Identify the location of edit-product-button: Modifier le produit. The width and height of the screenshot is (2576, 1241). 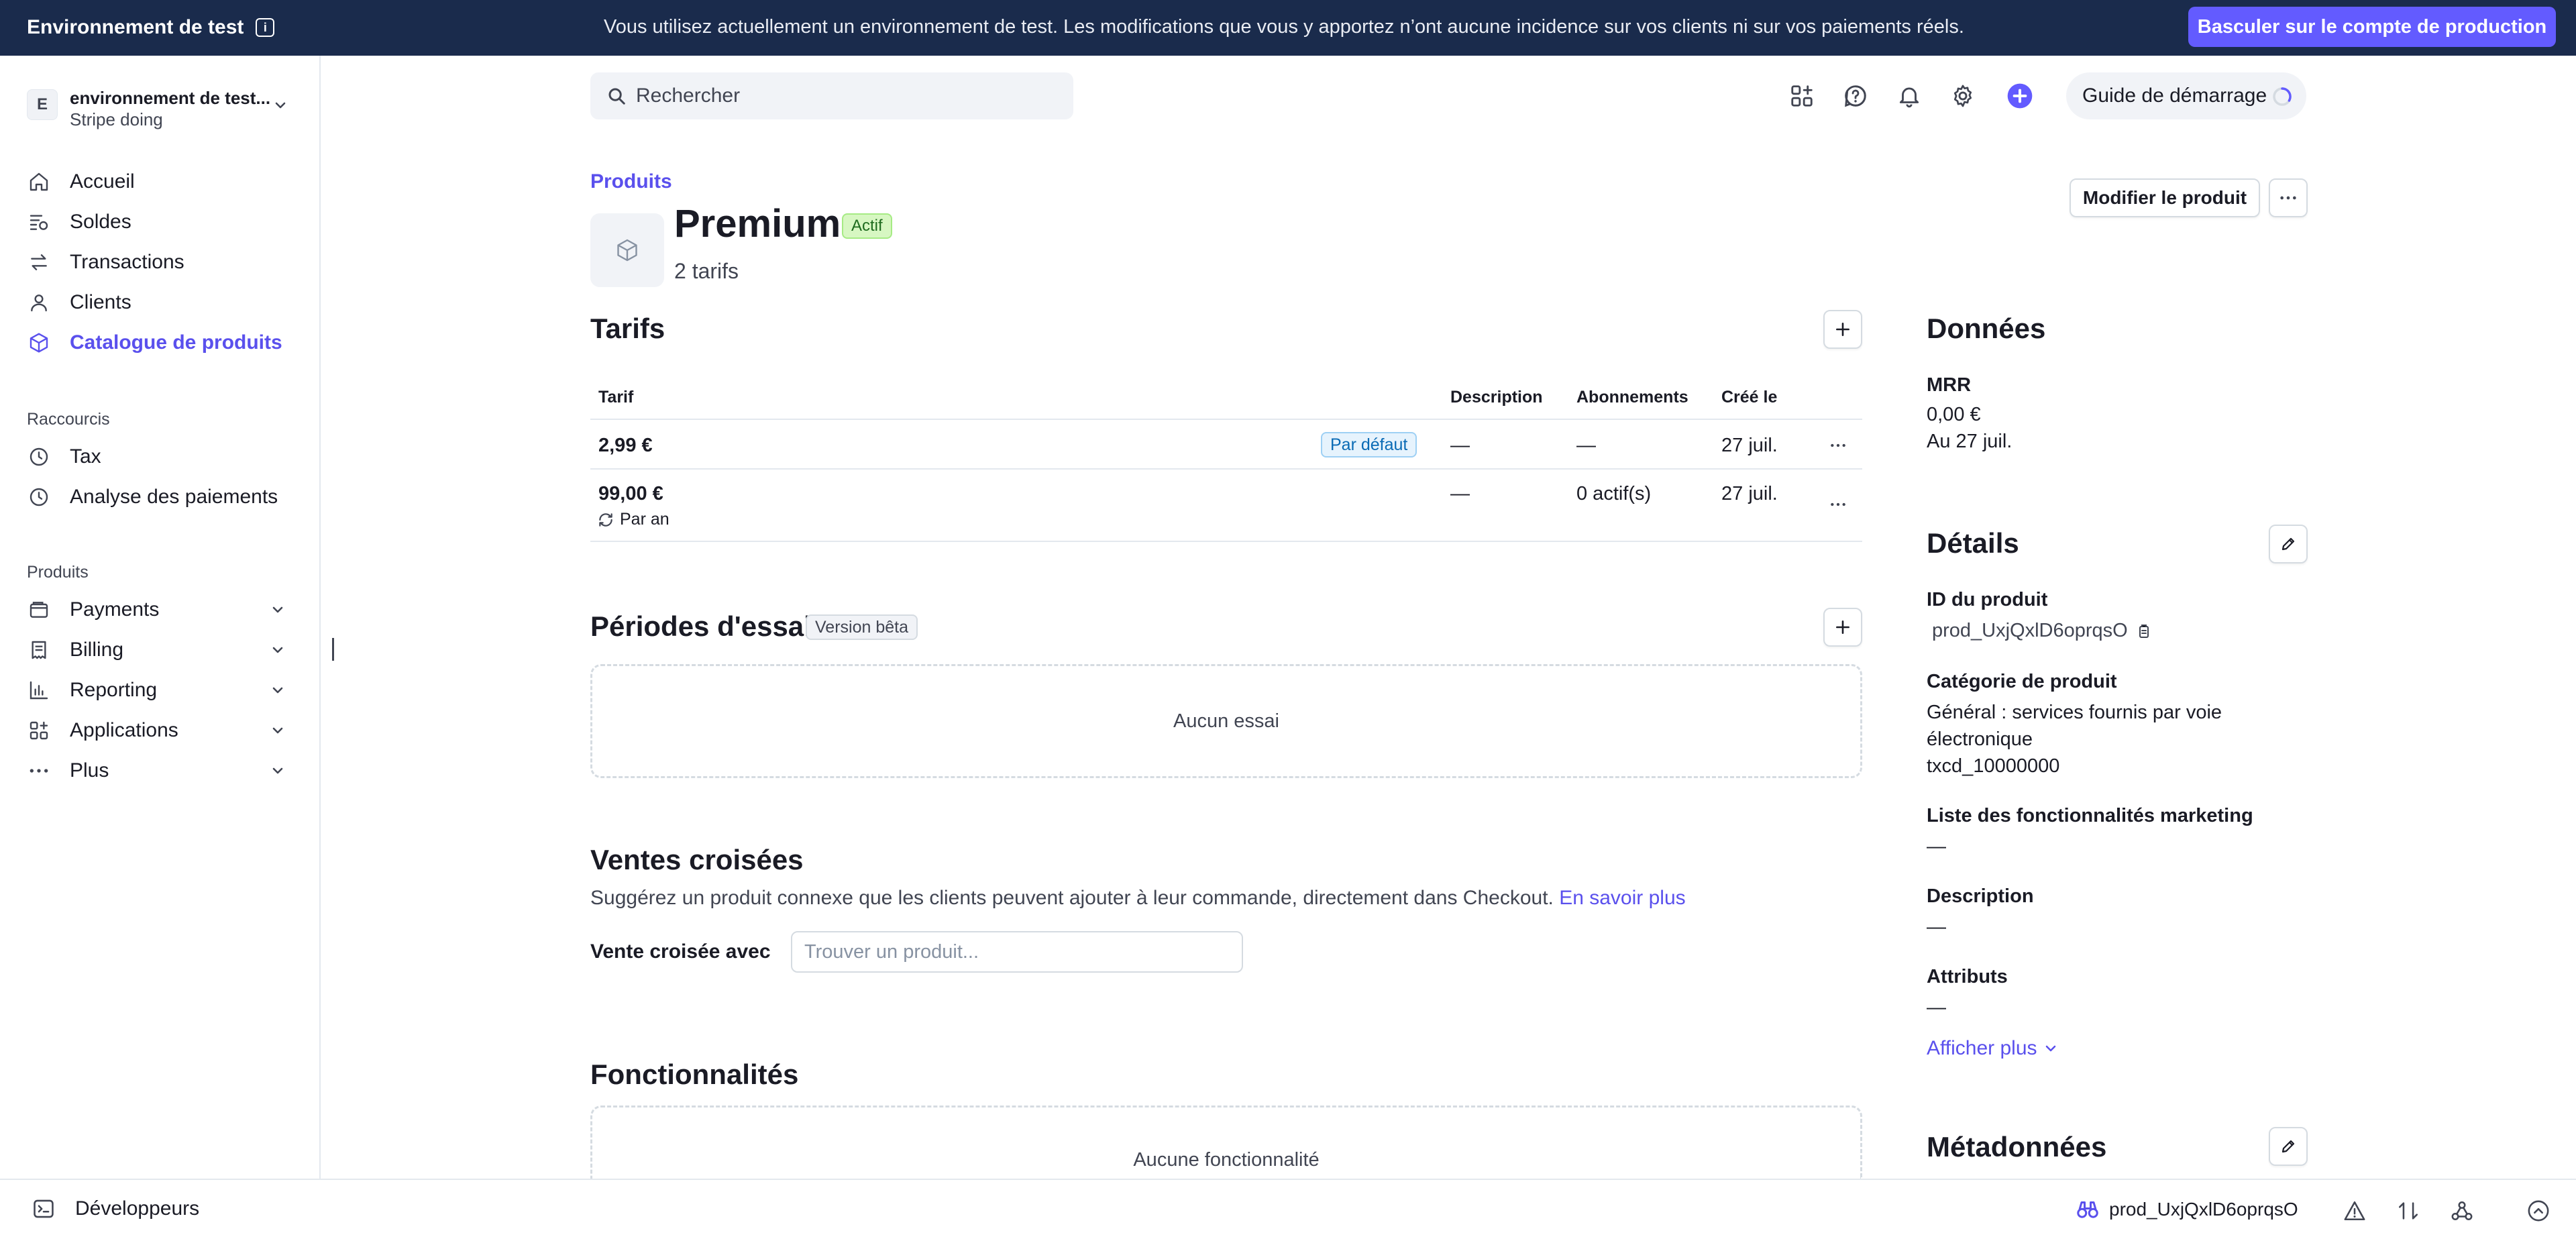
(2165, 197).